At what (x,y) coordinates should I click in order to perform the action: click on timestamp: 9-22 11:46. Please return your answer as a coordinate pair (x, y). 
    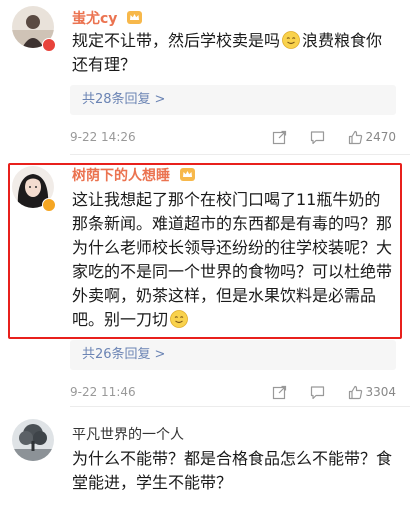
    Looking at the image, I should click on (103, 392).